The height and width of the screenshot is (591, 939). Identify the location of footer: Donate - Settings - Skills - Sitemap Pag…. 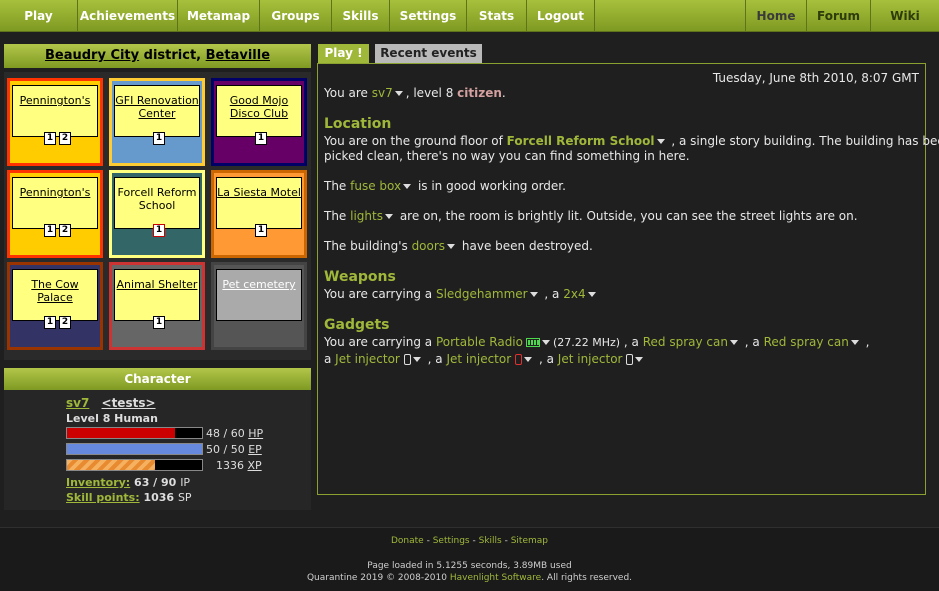
(469, 559).